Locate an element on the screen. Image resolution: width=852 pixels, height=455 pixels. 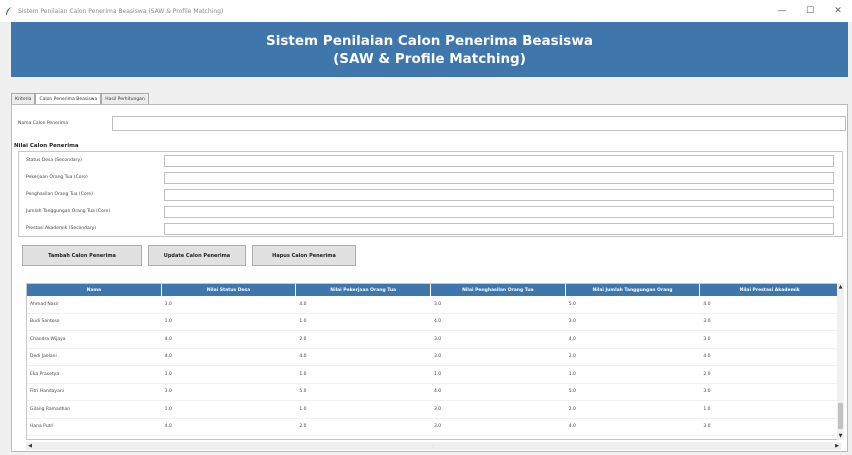
criteria-row: Jumlah Tanggungan Orang Tua (Core) is located at coordinates (430, 211).